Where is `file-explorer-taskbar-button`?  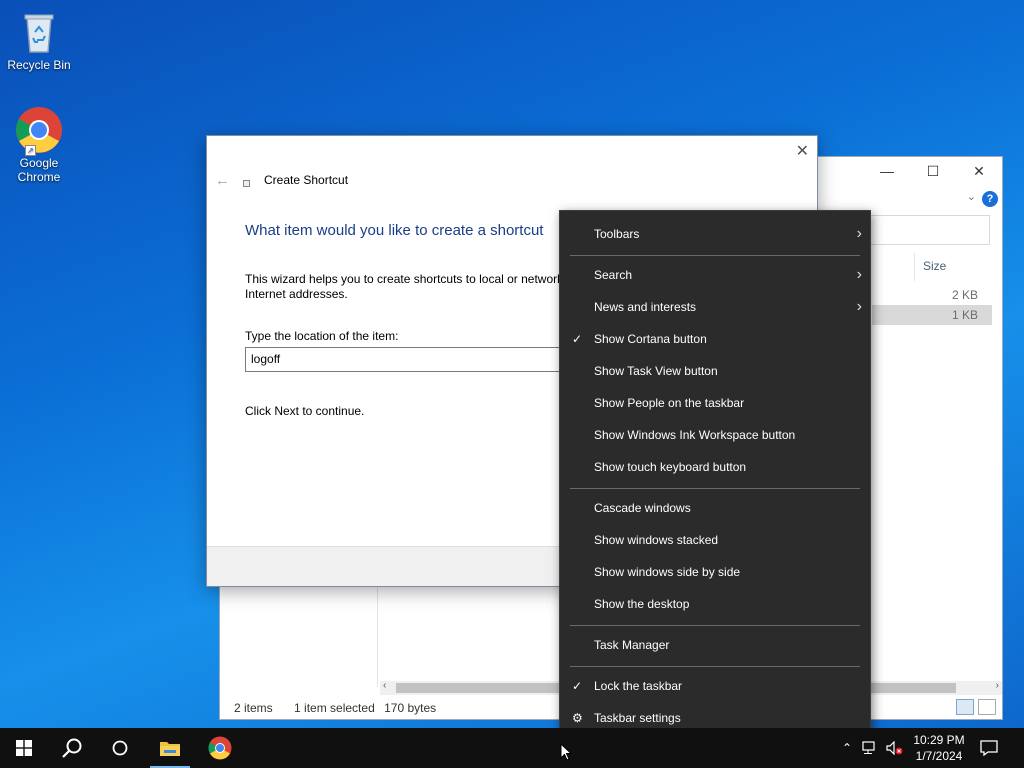
file-explorer-taskbar-button is located at coordinates (170, 748).